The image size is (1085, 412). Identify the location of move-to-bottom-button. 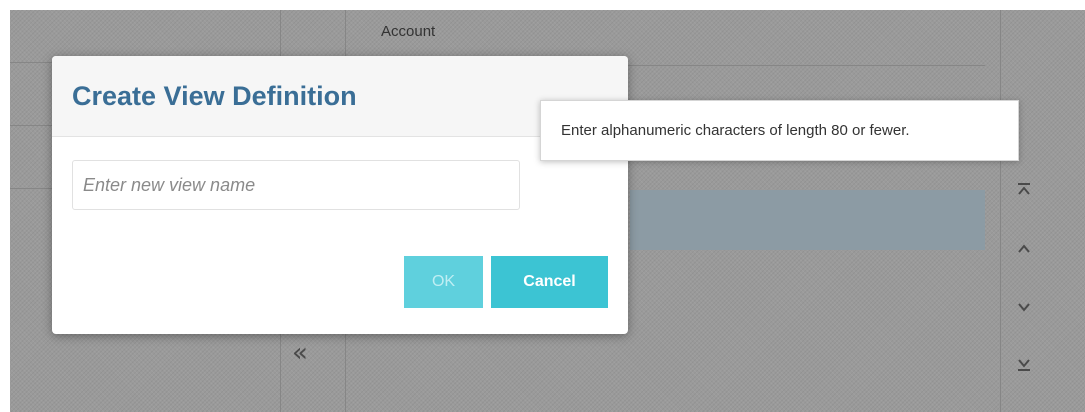
(1024, 365).